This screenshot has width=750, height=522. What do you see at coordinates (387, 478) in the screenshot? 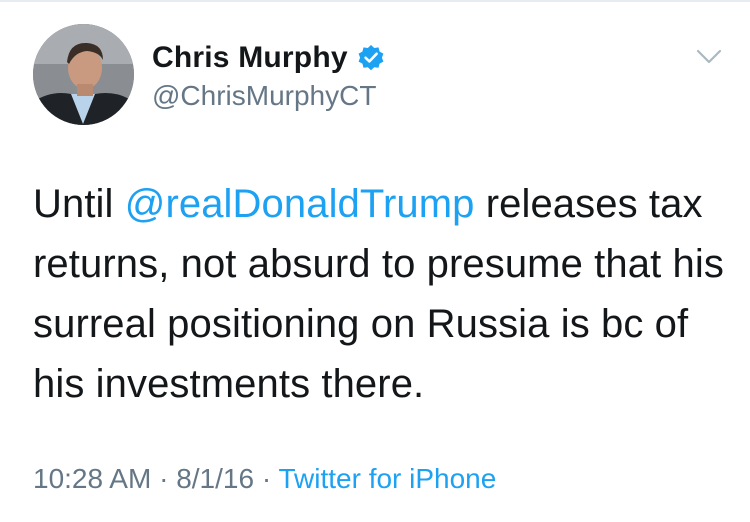
I see `tweet-source-link: Twitter for iPhone` at bounding box center [387, 478].